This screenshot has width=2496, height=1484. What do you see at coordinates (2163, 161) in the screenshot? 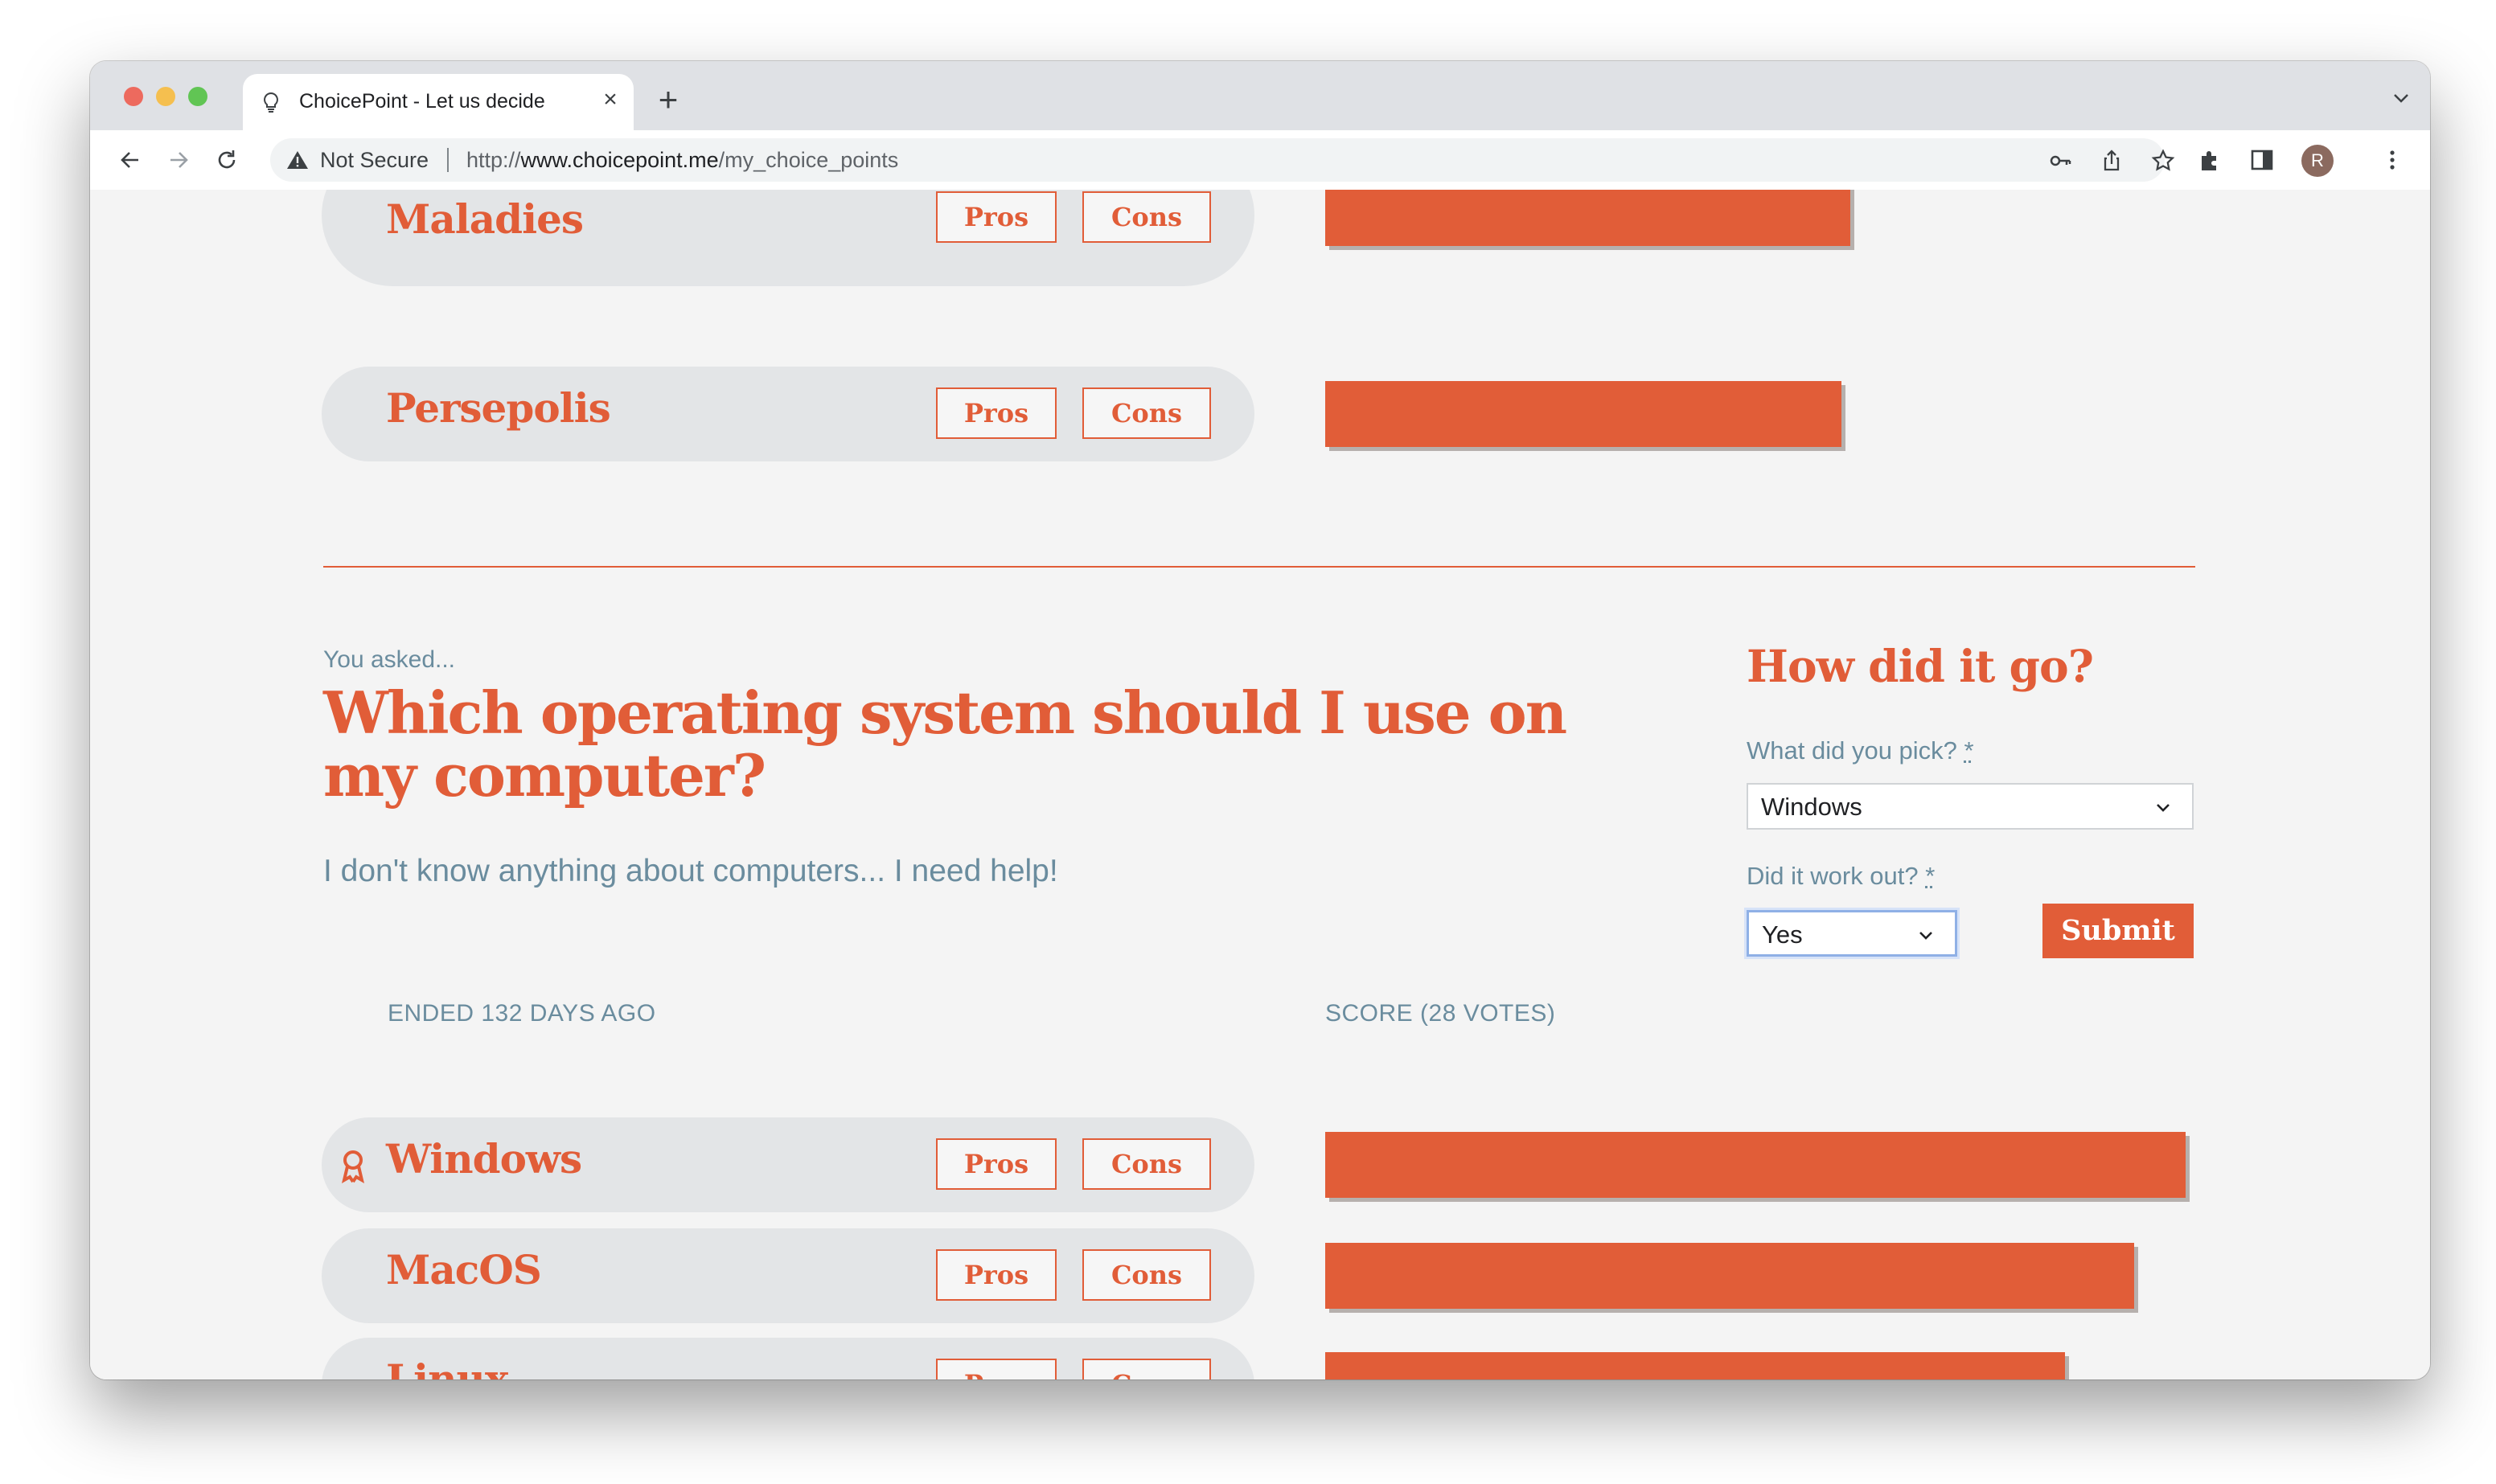
I see `bookmark-star-icon` at bounding box center [2163, 161].